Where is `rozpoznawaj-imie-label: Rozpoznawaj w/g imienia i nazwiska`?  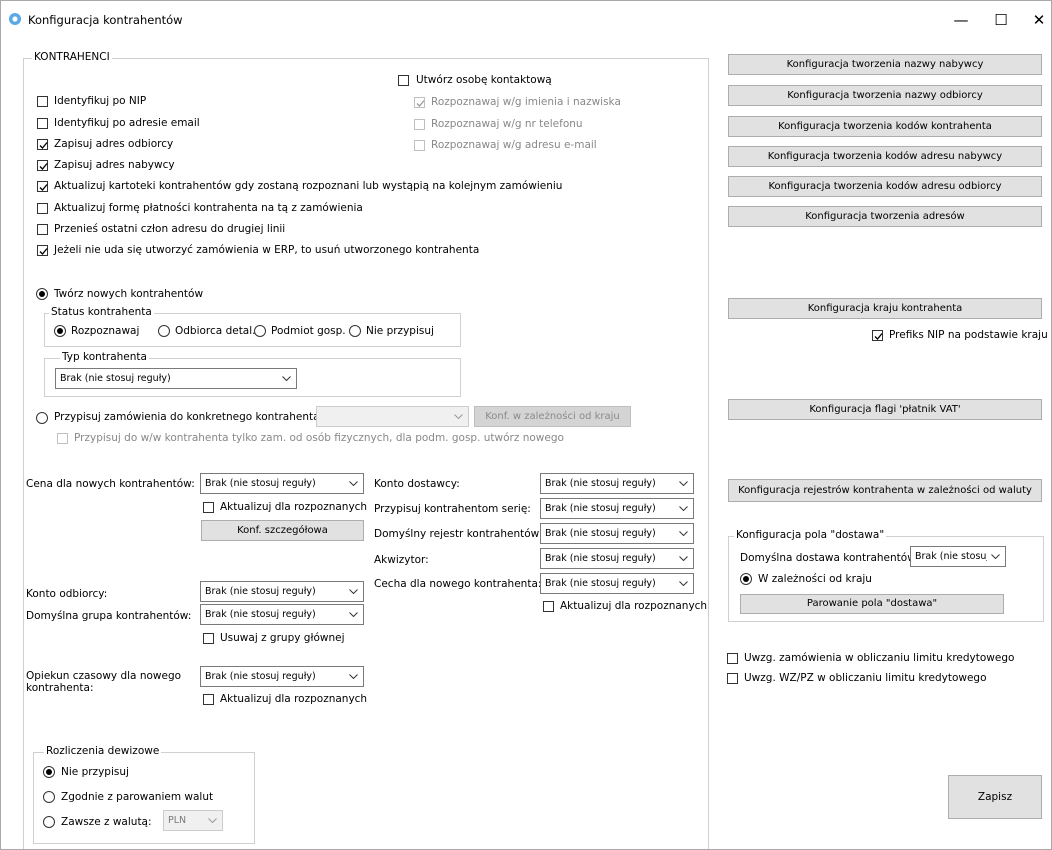
rozpoznawaj-imie-label: Rozpoznawaj w/g imienia i nazwiska is located at coordinates (526, 102).